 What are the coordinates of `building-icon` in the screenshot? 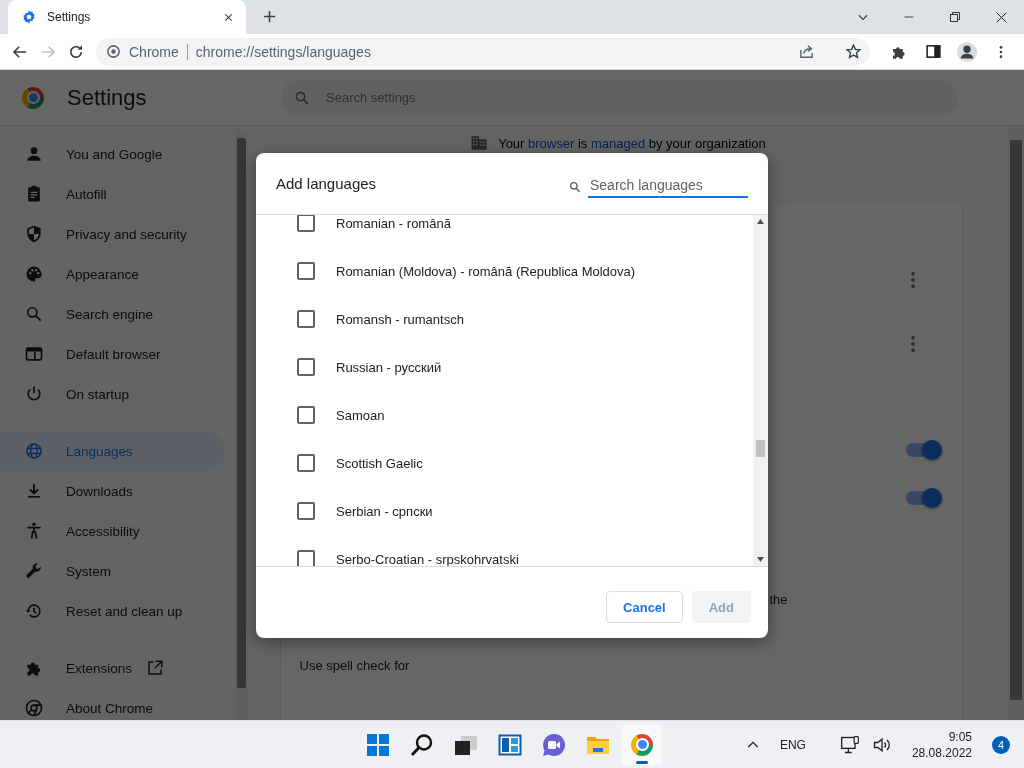 It's located at (479, 143).